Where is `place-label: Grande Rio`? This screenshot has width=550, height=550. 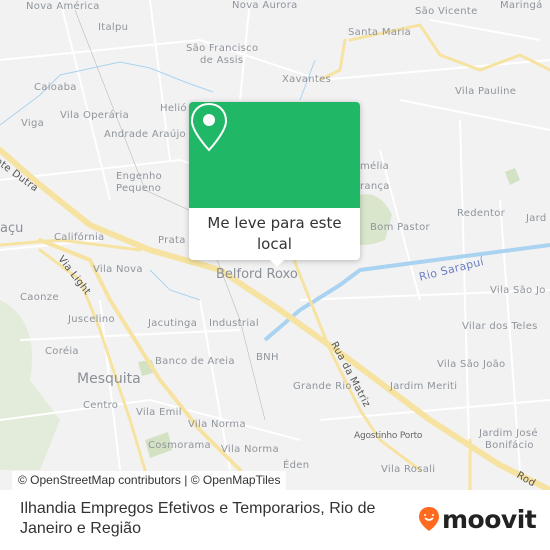 place-label: Grande Rio is located at coordinates (322, 386).